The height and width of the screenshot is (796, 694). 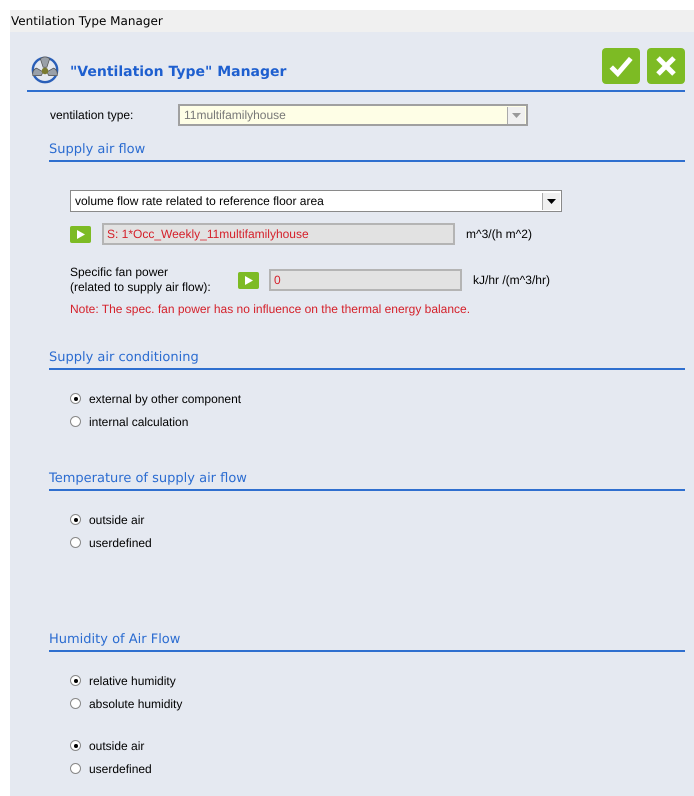 What do you see at coordinates (316, 201) in the screenshot?
I see `flow-mode-dropdown: volume flow rate related to reference floor area` at bounding box center [316, 201].